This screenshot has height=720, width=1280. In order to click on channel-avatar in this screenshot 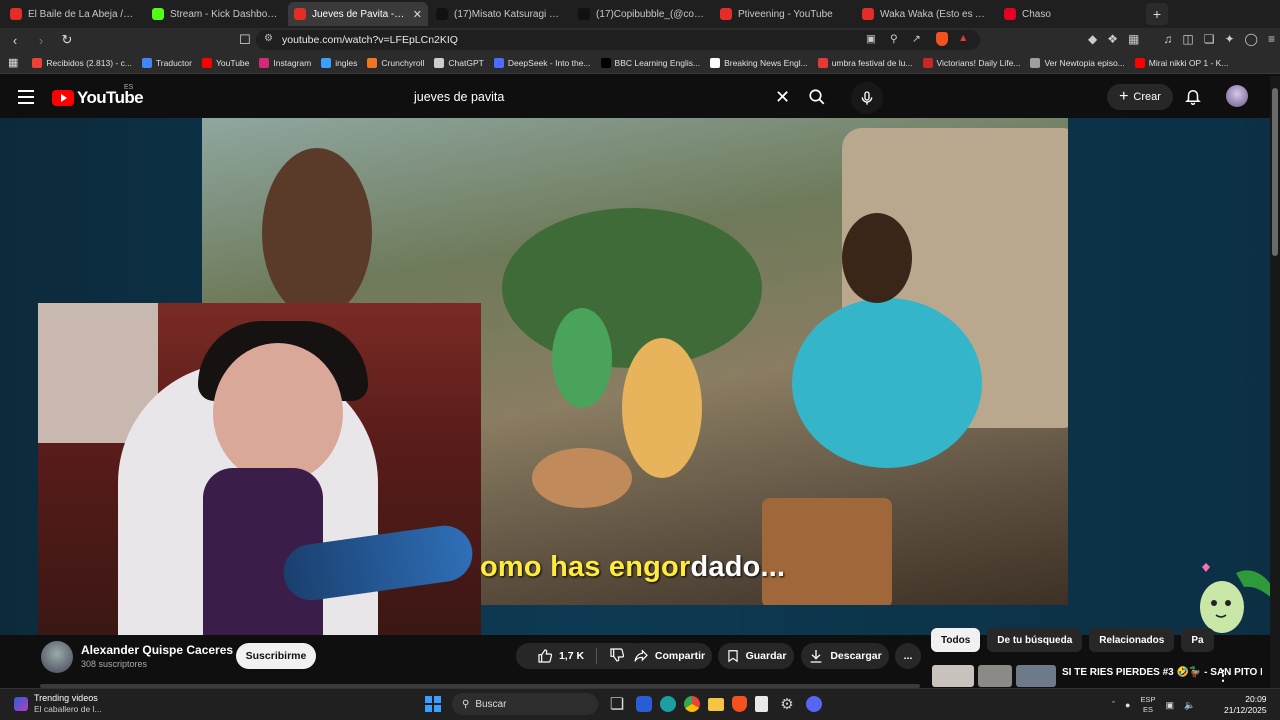, I will do `click(57, 657)`.